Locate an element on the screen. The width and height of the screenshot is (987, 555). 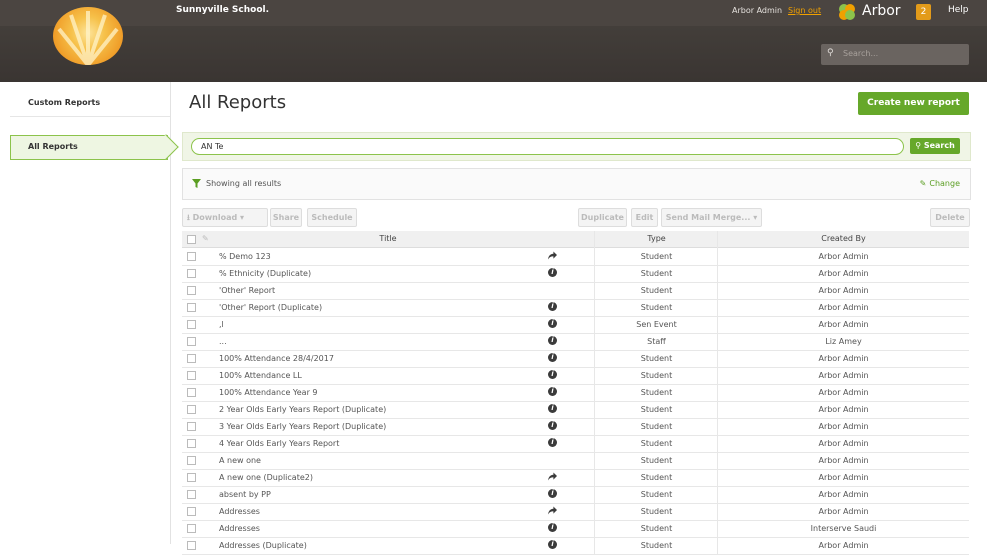
delete-button: Delete is located at coordinates (950, 217).